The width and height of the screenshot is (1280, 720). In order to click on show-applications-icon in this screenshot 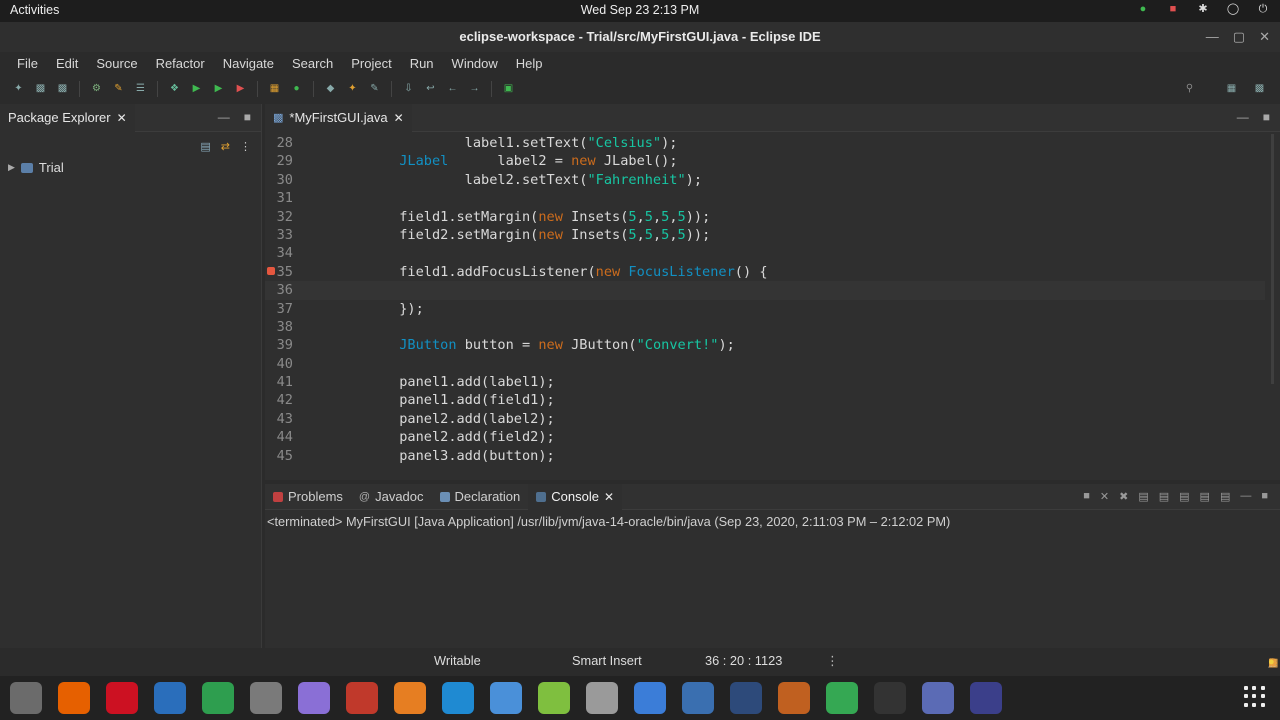, I will do `click(1255, 697)`.